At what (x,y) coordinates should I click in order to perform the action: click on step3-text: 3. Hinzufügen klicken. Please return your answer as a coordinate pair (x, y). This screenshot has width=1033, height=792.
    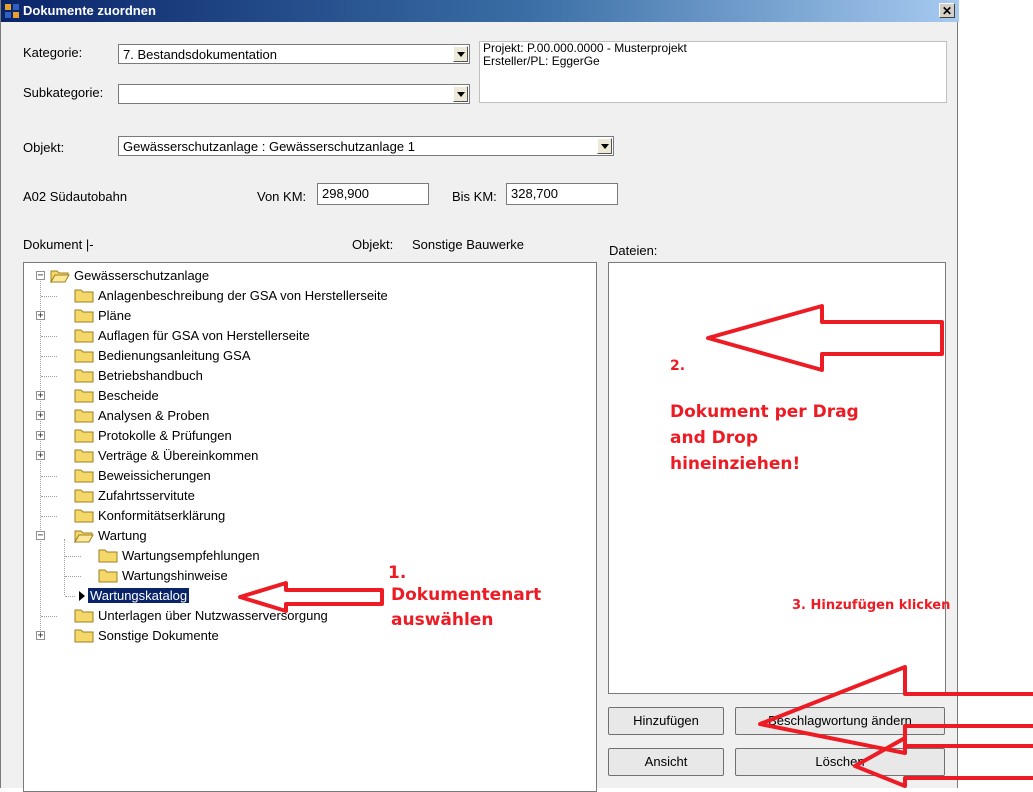
    Looking at the image, I should click on (871, 605).